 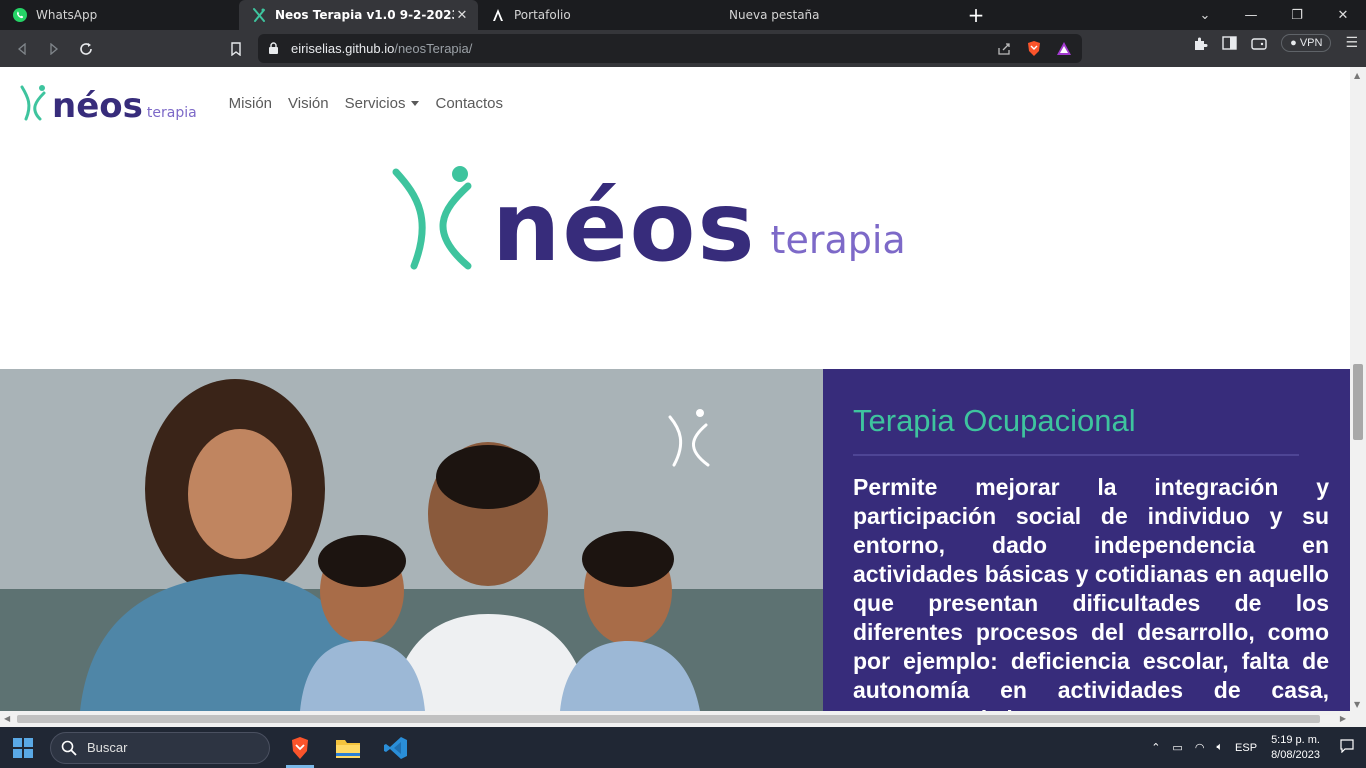 I want to click on reload-icon, so click(x=86, y=48).